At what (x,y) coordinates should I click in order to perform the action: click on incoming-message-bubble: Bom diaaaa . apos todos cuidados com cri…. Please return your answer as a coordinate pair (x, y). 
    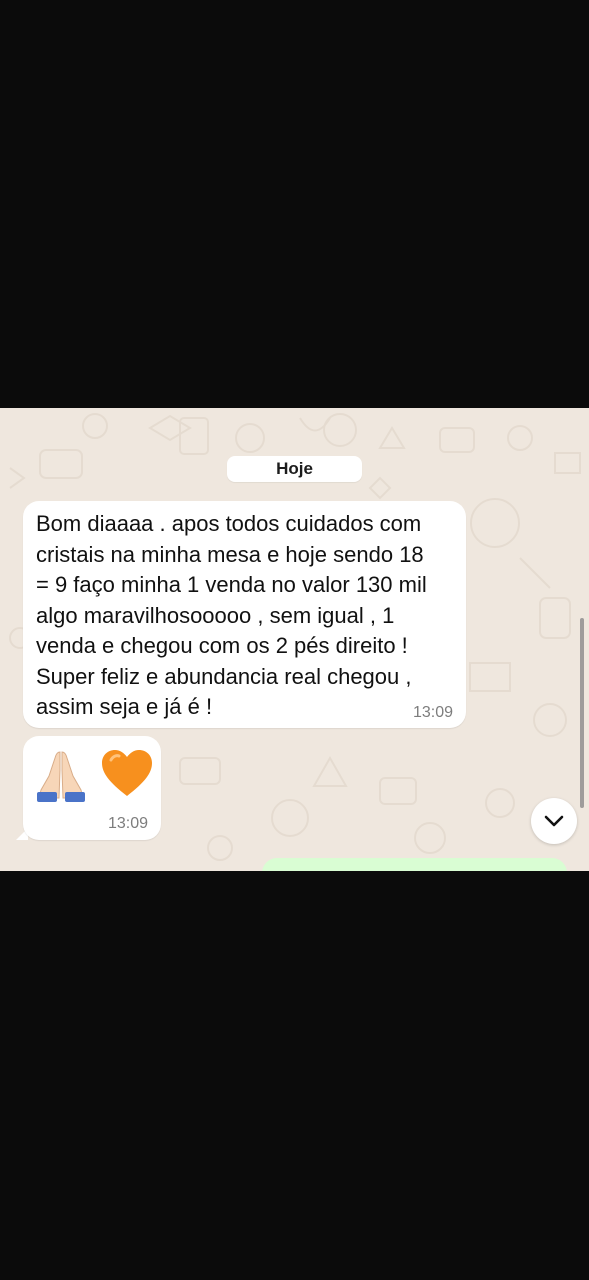
    Looking at the image, I should click on (244, 614).